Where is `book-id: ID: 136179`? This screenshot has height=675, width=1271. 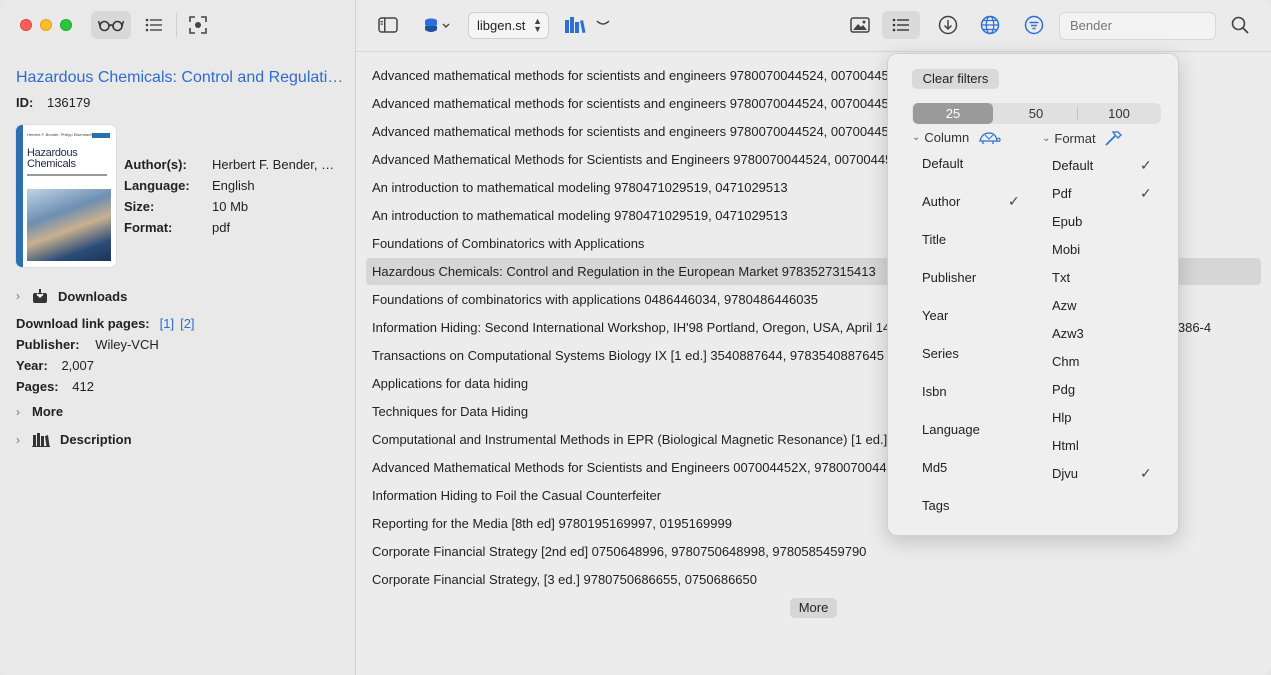 book-id: ID: 136179 is located at coordinates (53, 102).